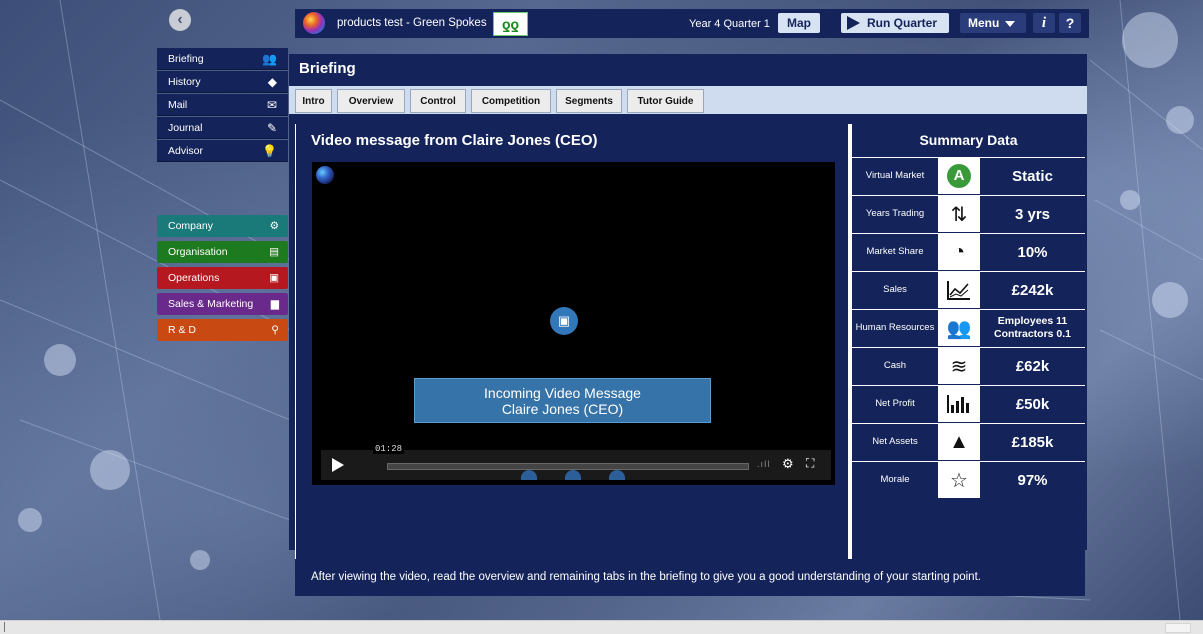 The height and width of the screenshot is (634, 1203). I want to click on rewind-icon, so click(529, 475).